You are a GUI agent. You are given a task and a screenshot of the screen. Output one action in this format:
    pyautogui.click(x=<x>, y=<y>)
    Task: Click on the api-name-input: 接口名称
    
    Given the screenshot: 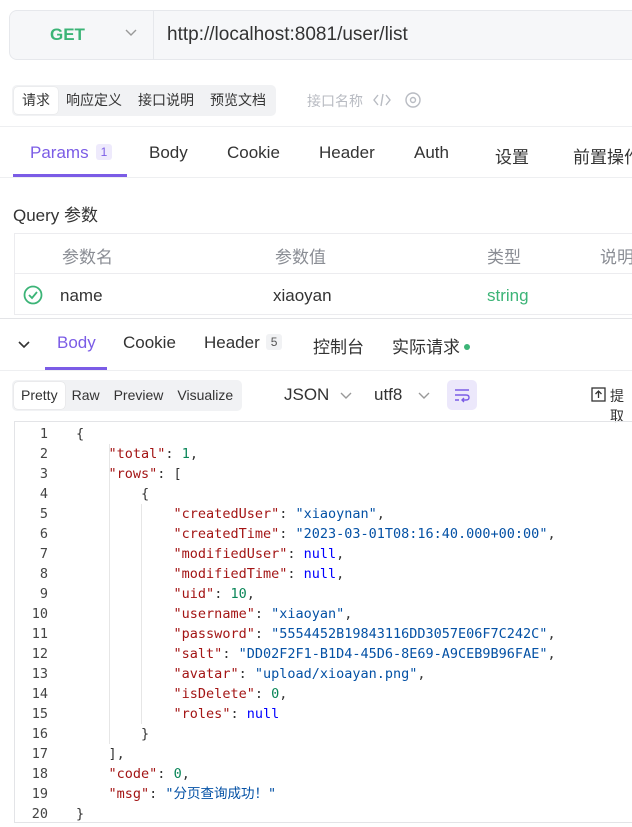 What is the action you would take?
    pyautogui.click(x=335, y=101)
    